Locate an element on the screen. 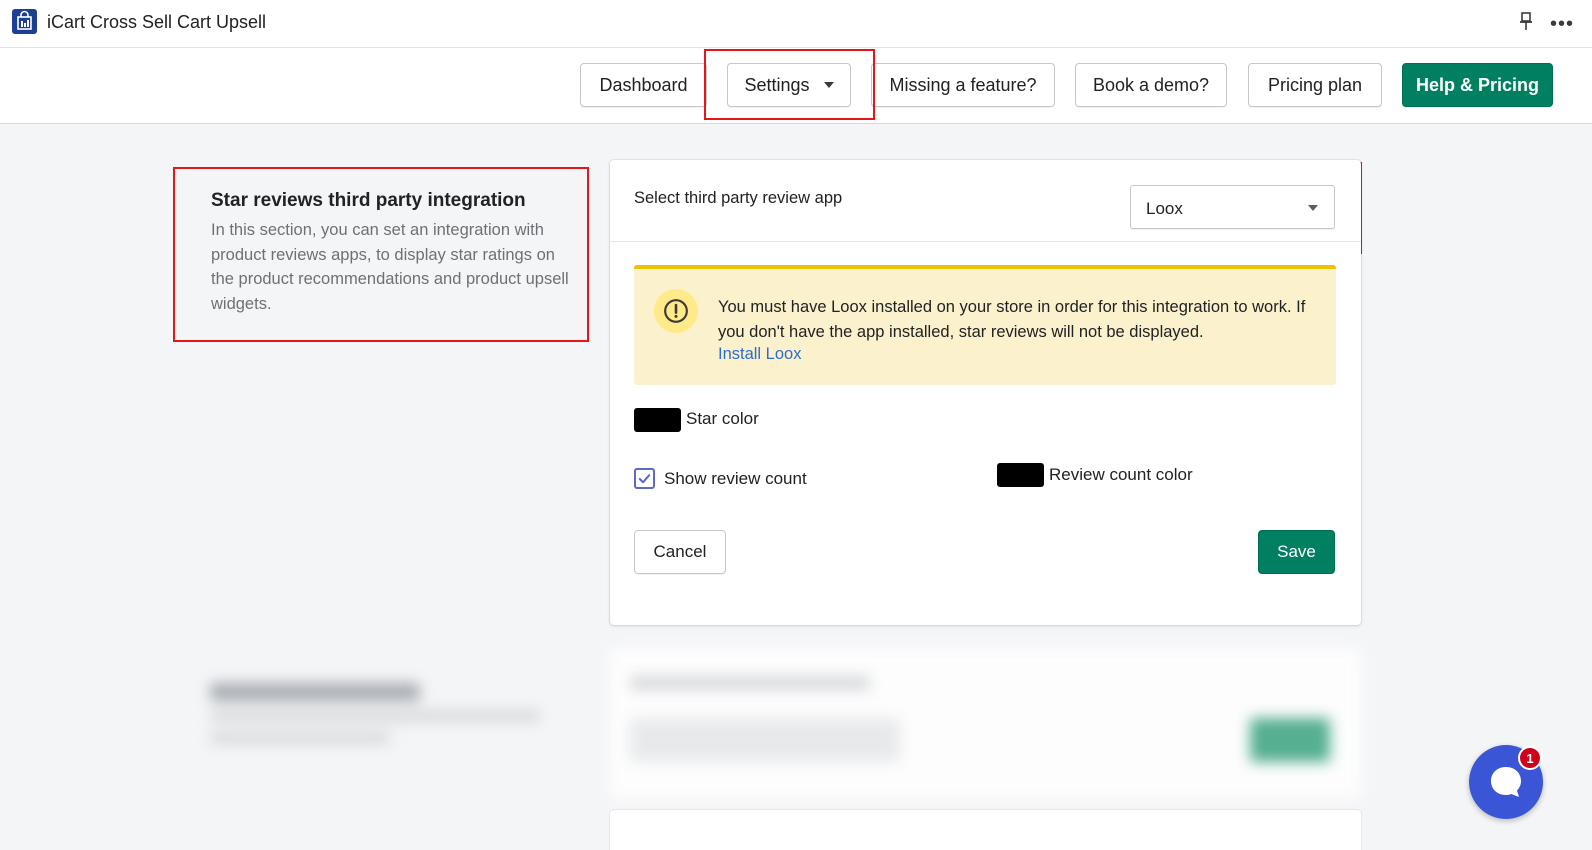  blurred-next-section is located at coordinates (775, 723).